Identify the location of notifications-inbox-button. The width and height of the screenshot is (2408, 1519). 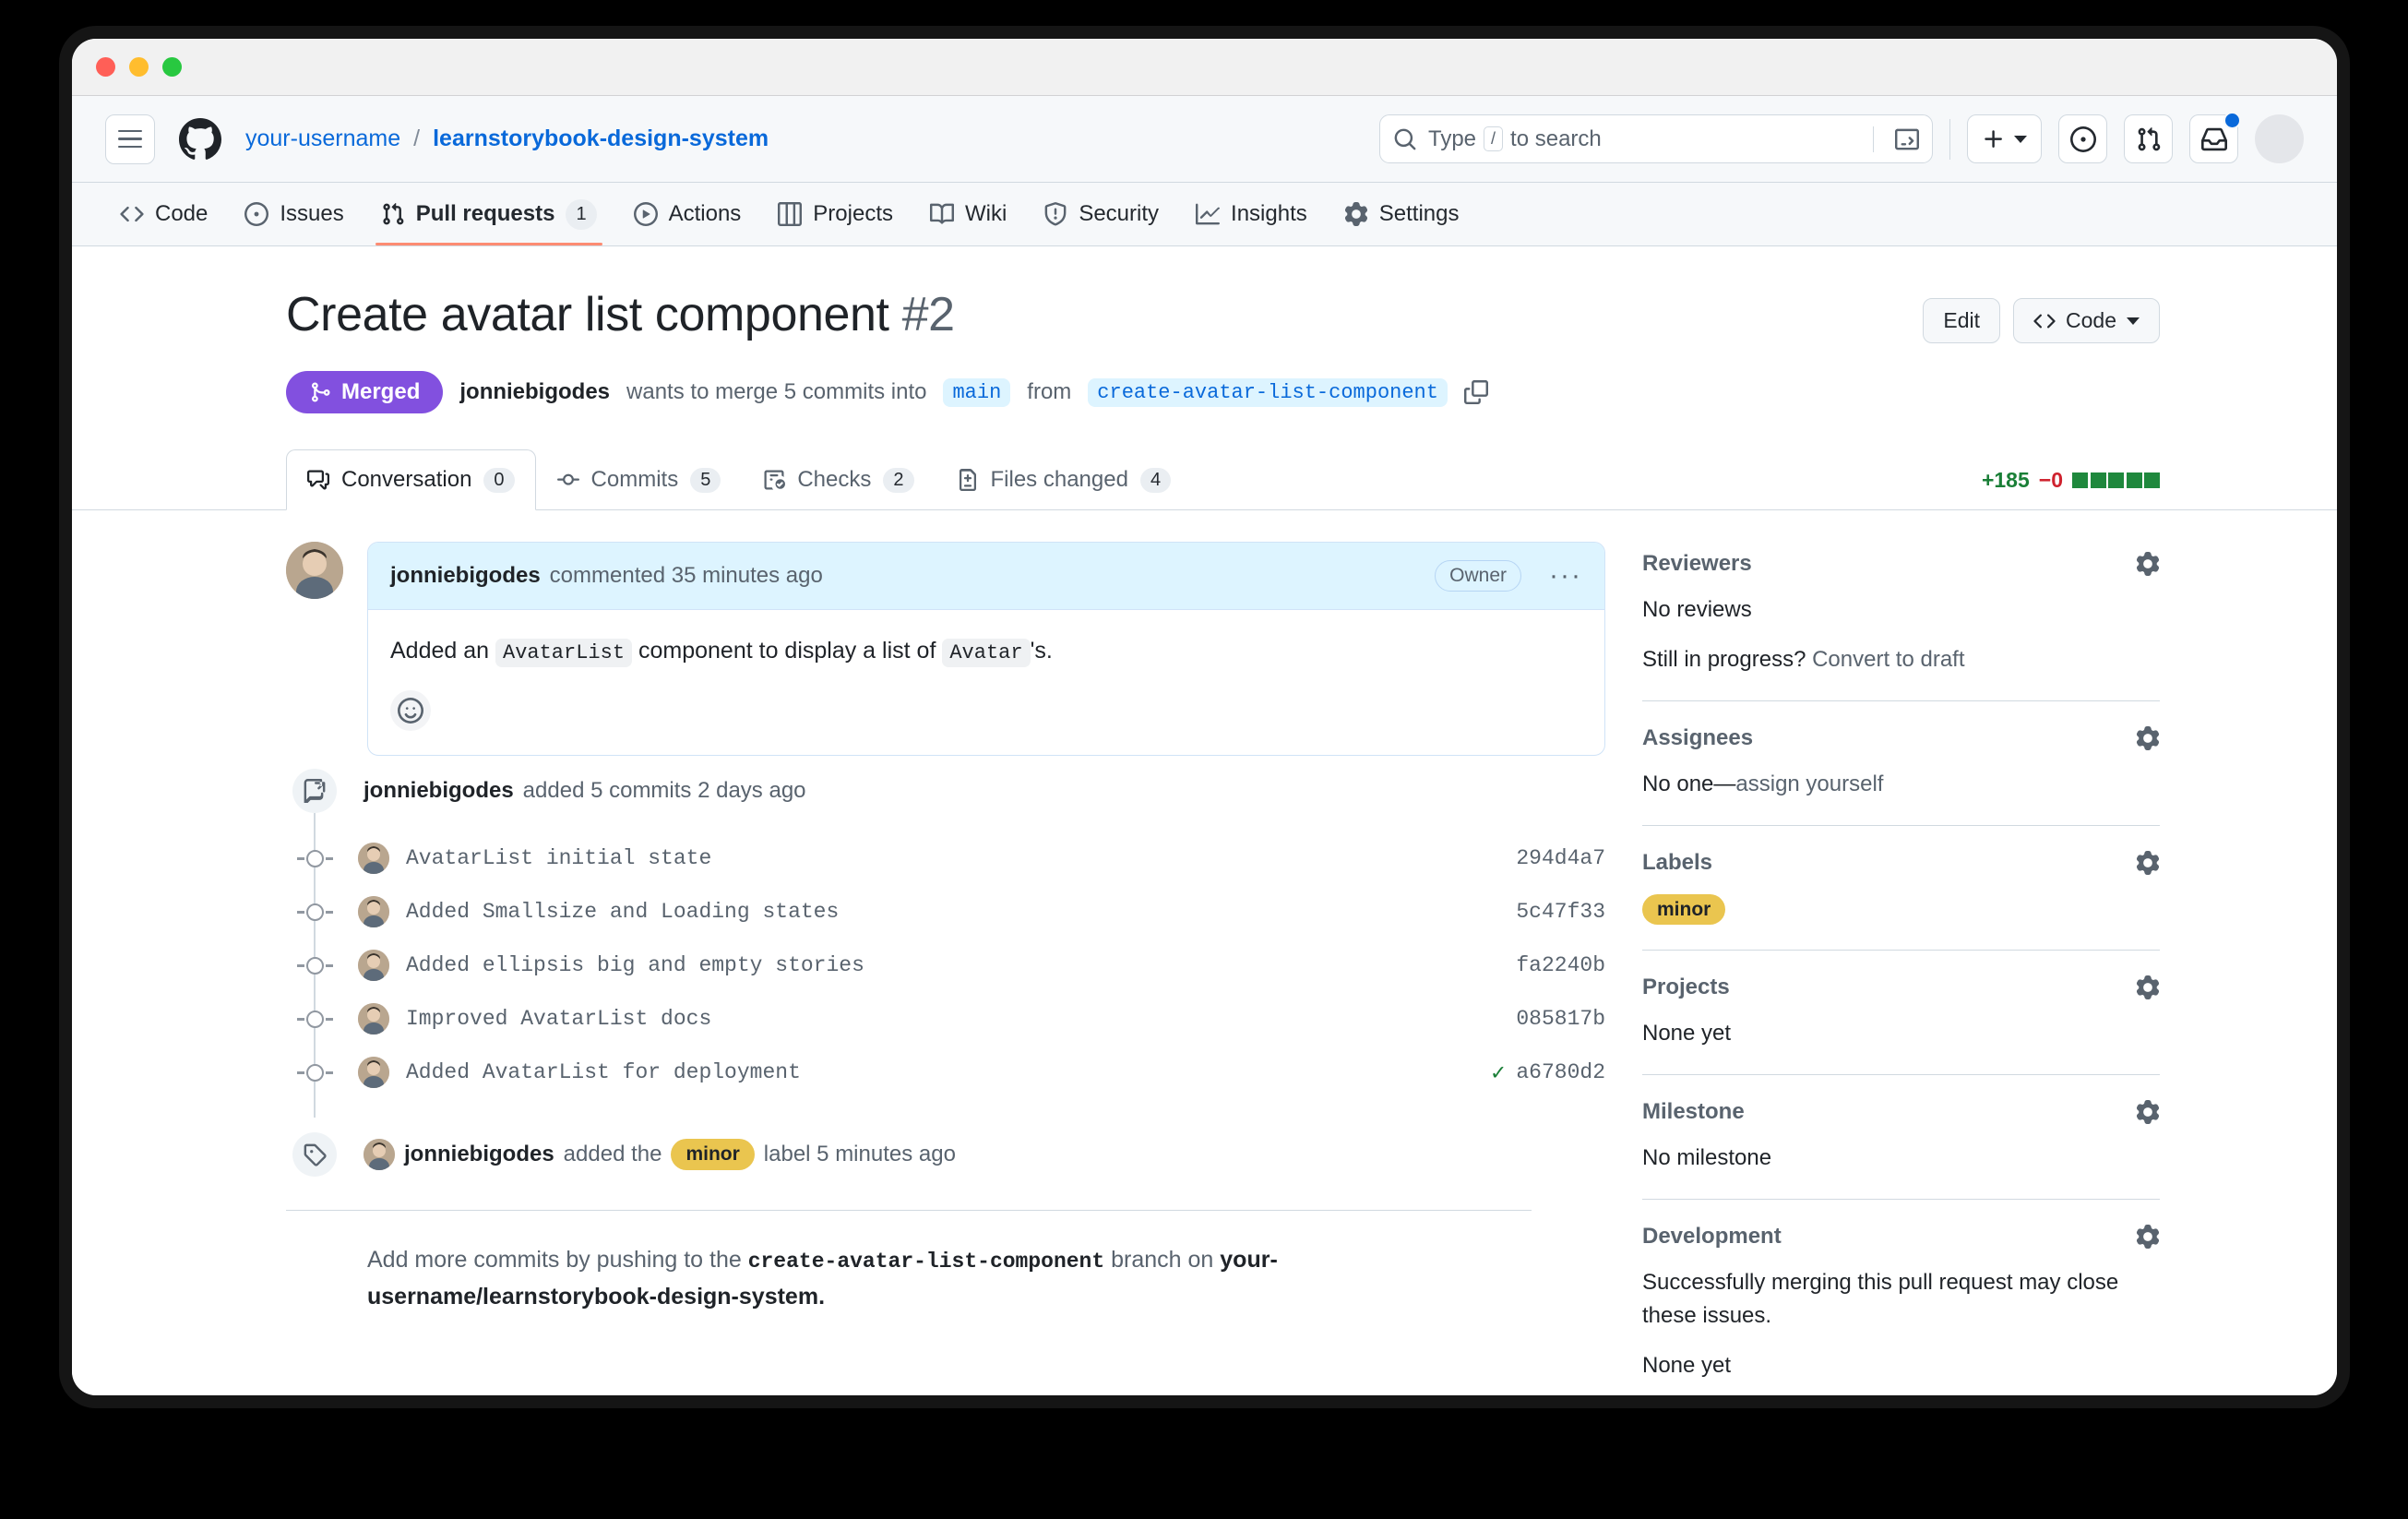
(2215, 137).